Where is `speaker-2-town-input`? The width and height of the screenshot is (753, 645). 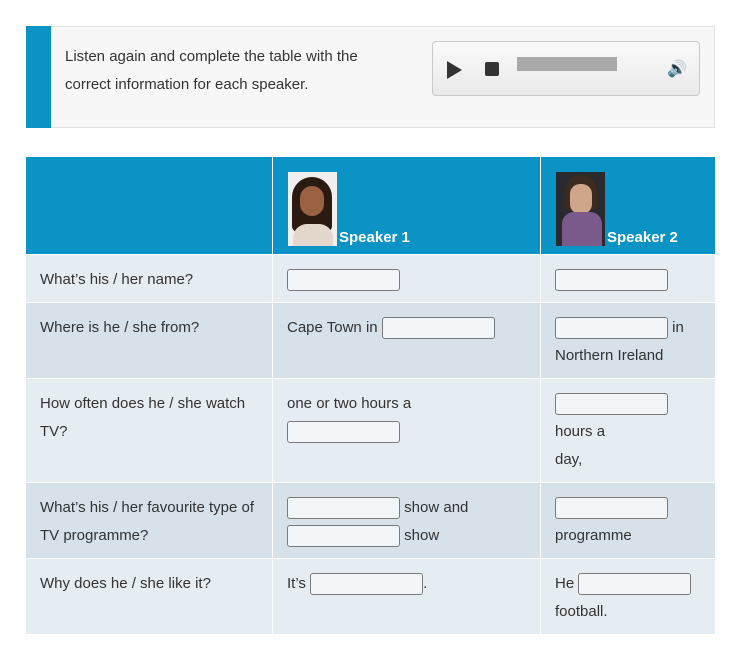 speaker-2-town-input is located at coordinates (611, 328).